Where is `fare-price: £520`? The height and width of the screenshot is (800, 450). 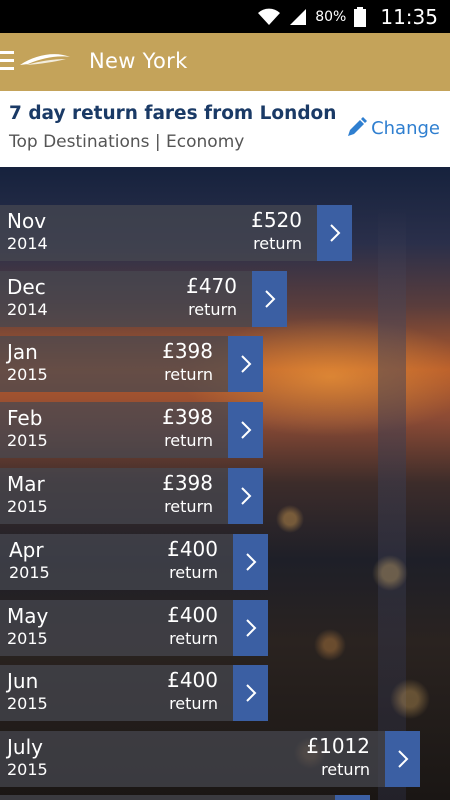 fare-price: £520 is located at coordinates (276, 220).